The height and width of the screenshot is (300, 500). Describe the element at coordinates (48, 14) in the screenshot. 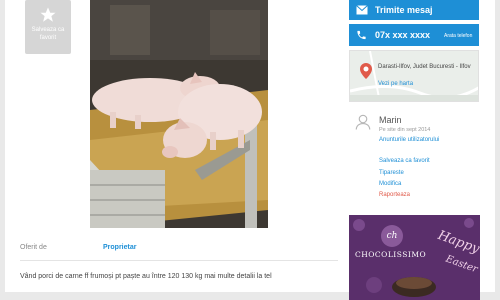

I see `star-icon` at that location.